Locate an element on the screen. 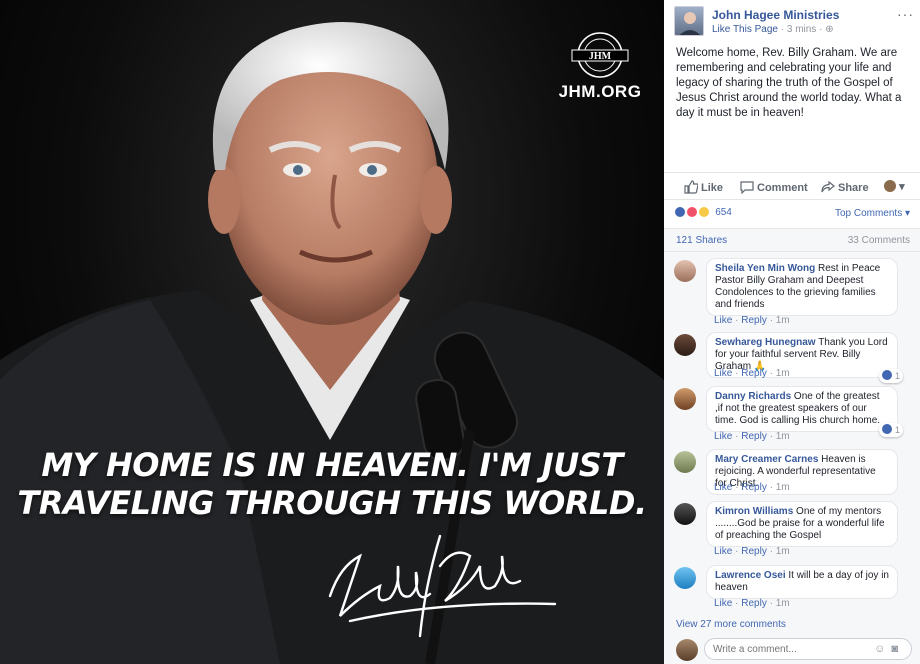 Image resolution: width=920 pixels, height=664 pixels. quote-line-2: TRAVELING THROUGH THIS WORLD. is located at coordinates (332, 503).